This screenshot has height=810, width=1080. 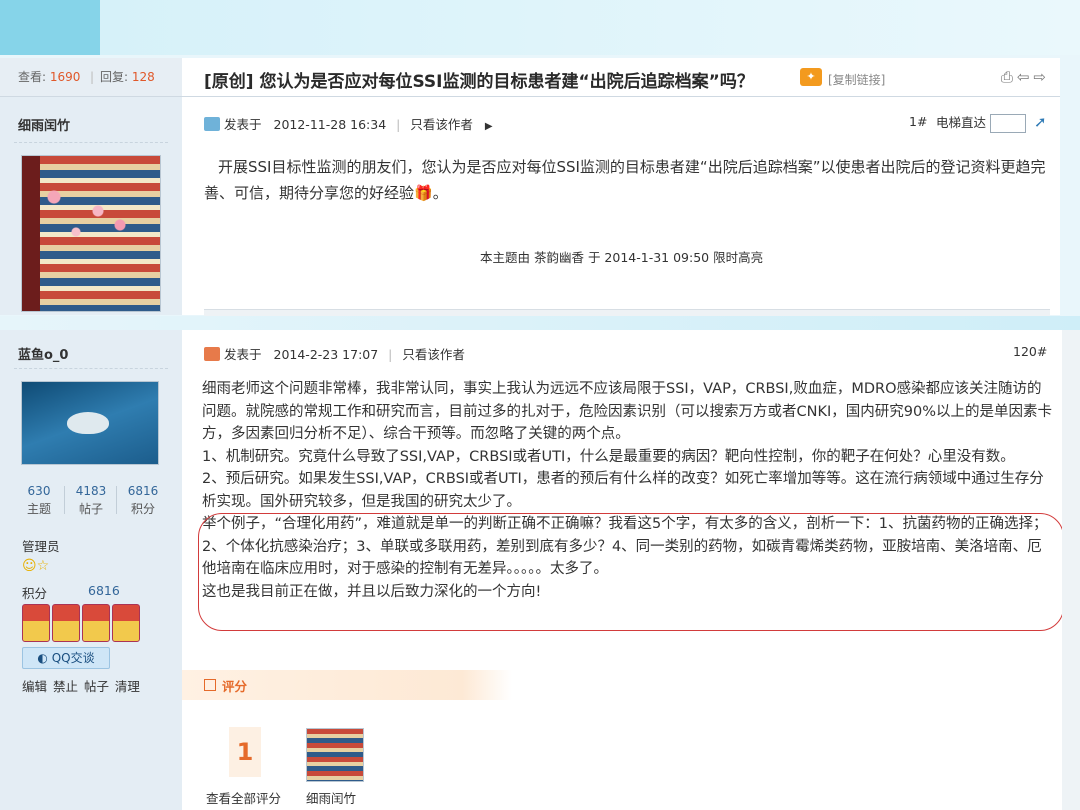 I want to click on stat-label: 主题, so click(x=38, y=509).